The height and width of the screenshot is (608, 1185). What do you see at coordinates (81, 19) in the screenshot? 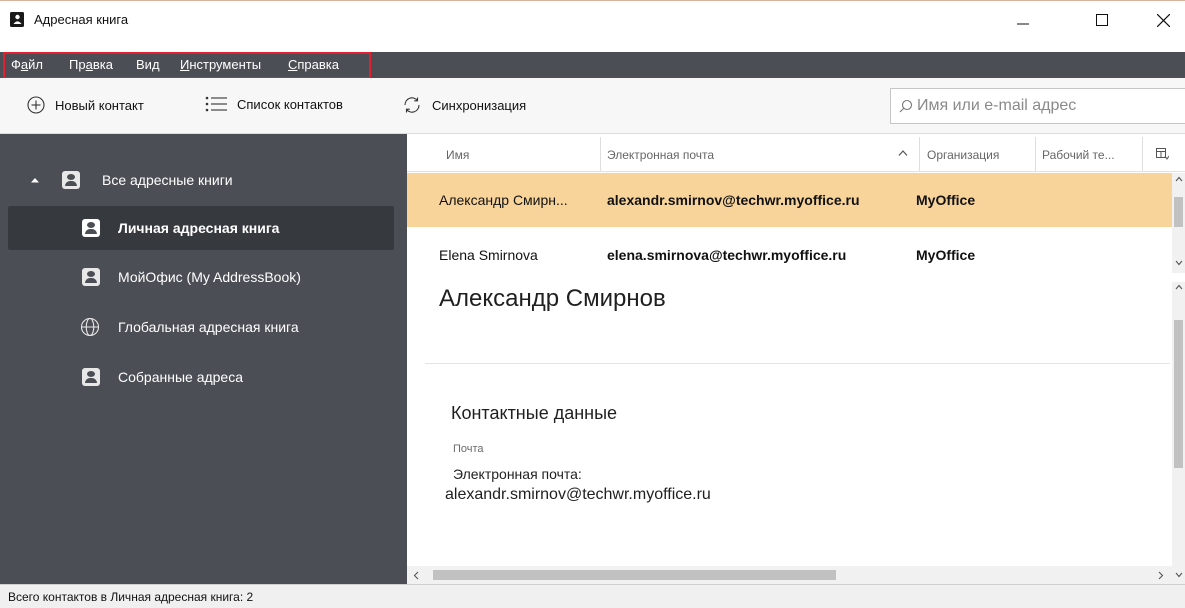
I see `window-title: Адресная книга` at bounding box center [81, 19].